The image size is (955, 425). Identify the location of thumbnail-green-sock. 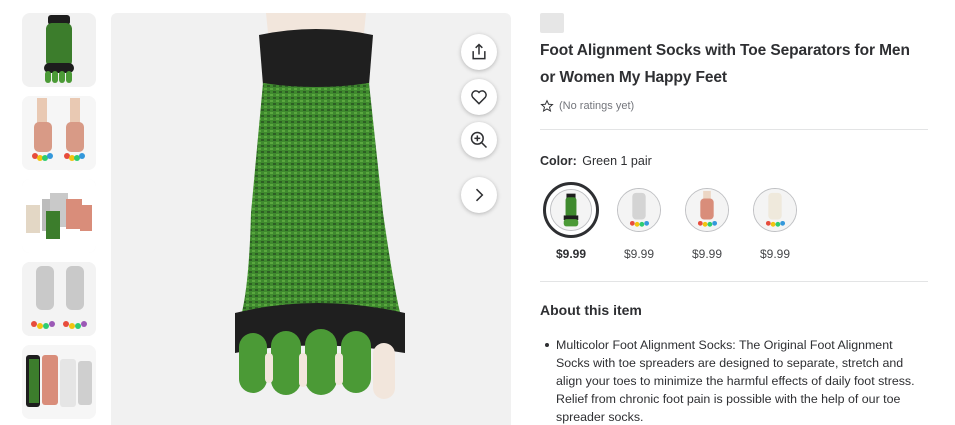
(59, 50).